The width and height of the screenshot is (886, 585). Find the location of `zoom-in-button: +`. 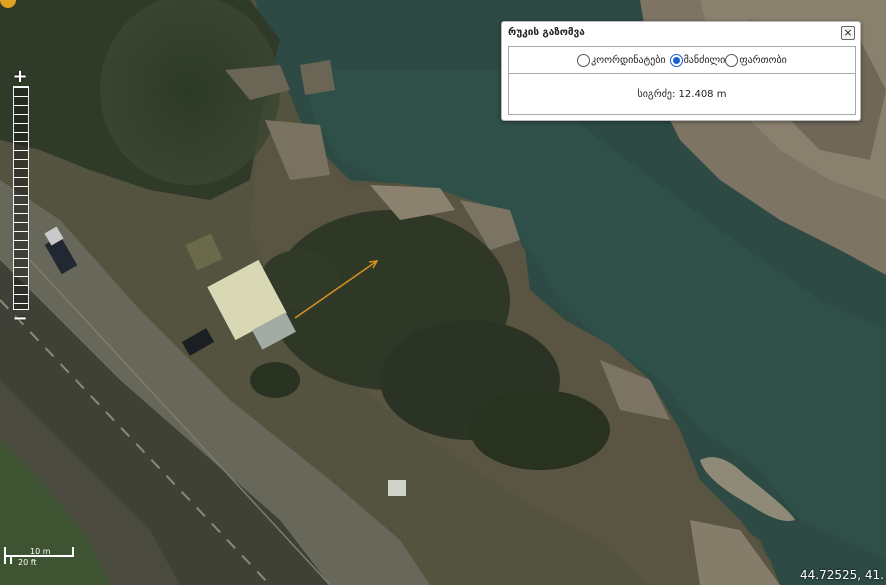

zoom-in-button: + is located at coordinates (20, 77).